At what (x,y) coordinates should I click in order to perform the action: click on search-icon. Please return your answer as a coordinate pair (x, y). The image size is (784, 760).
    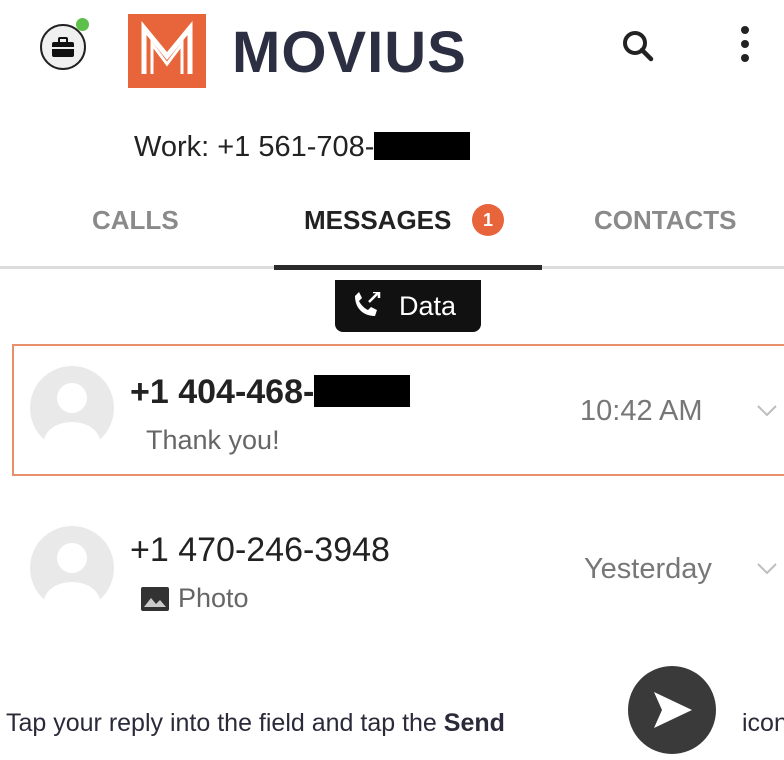
    Looking at the image, I should click on (638, 46).